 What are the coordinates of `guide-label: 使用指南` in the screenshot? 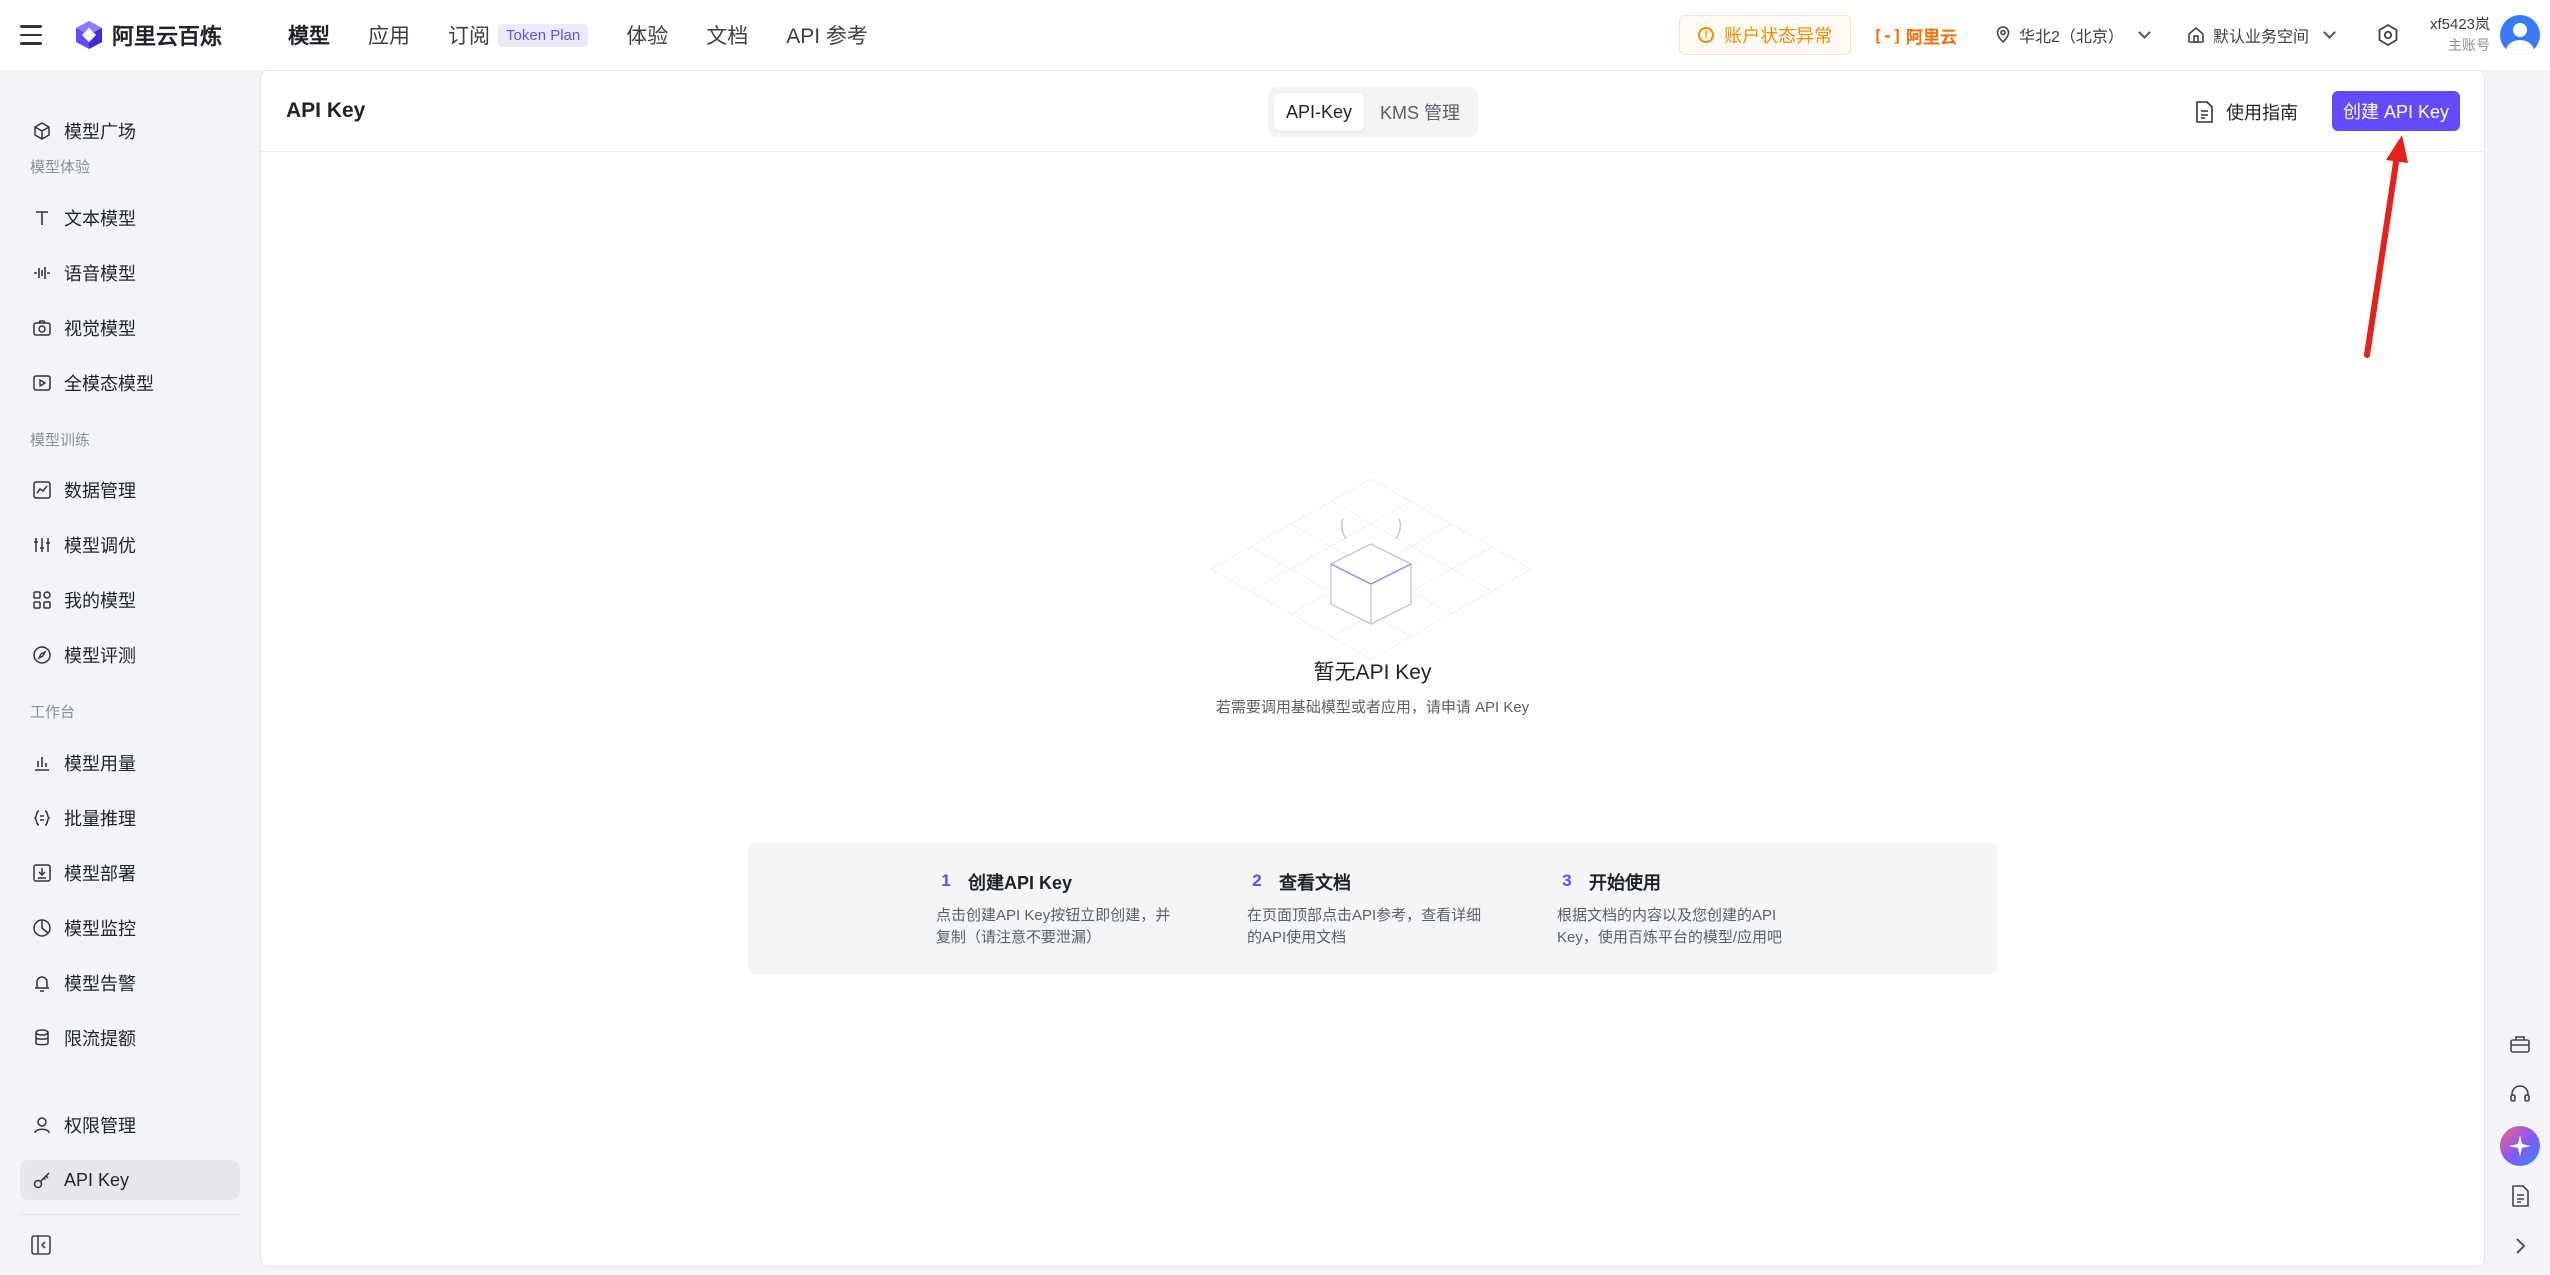 It's located at (2262, 113).